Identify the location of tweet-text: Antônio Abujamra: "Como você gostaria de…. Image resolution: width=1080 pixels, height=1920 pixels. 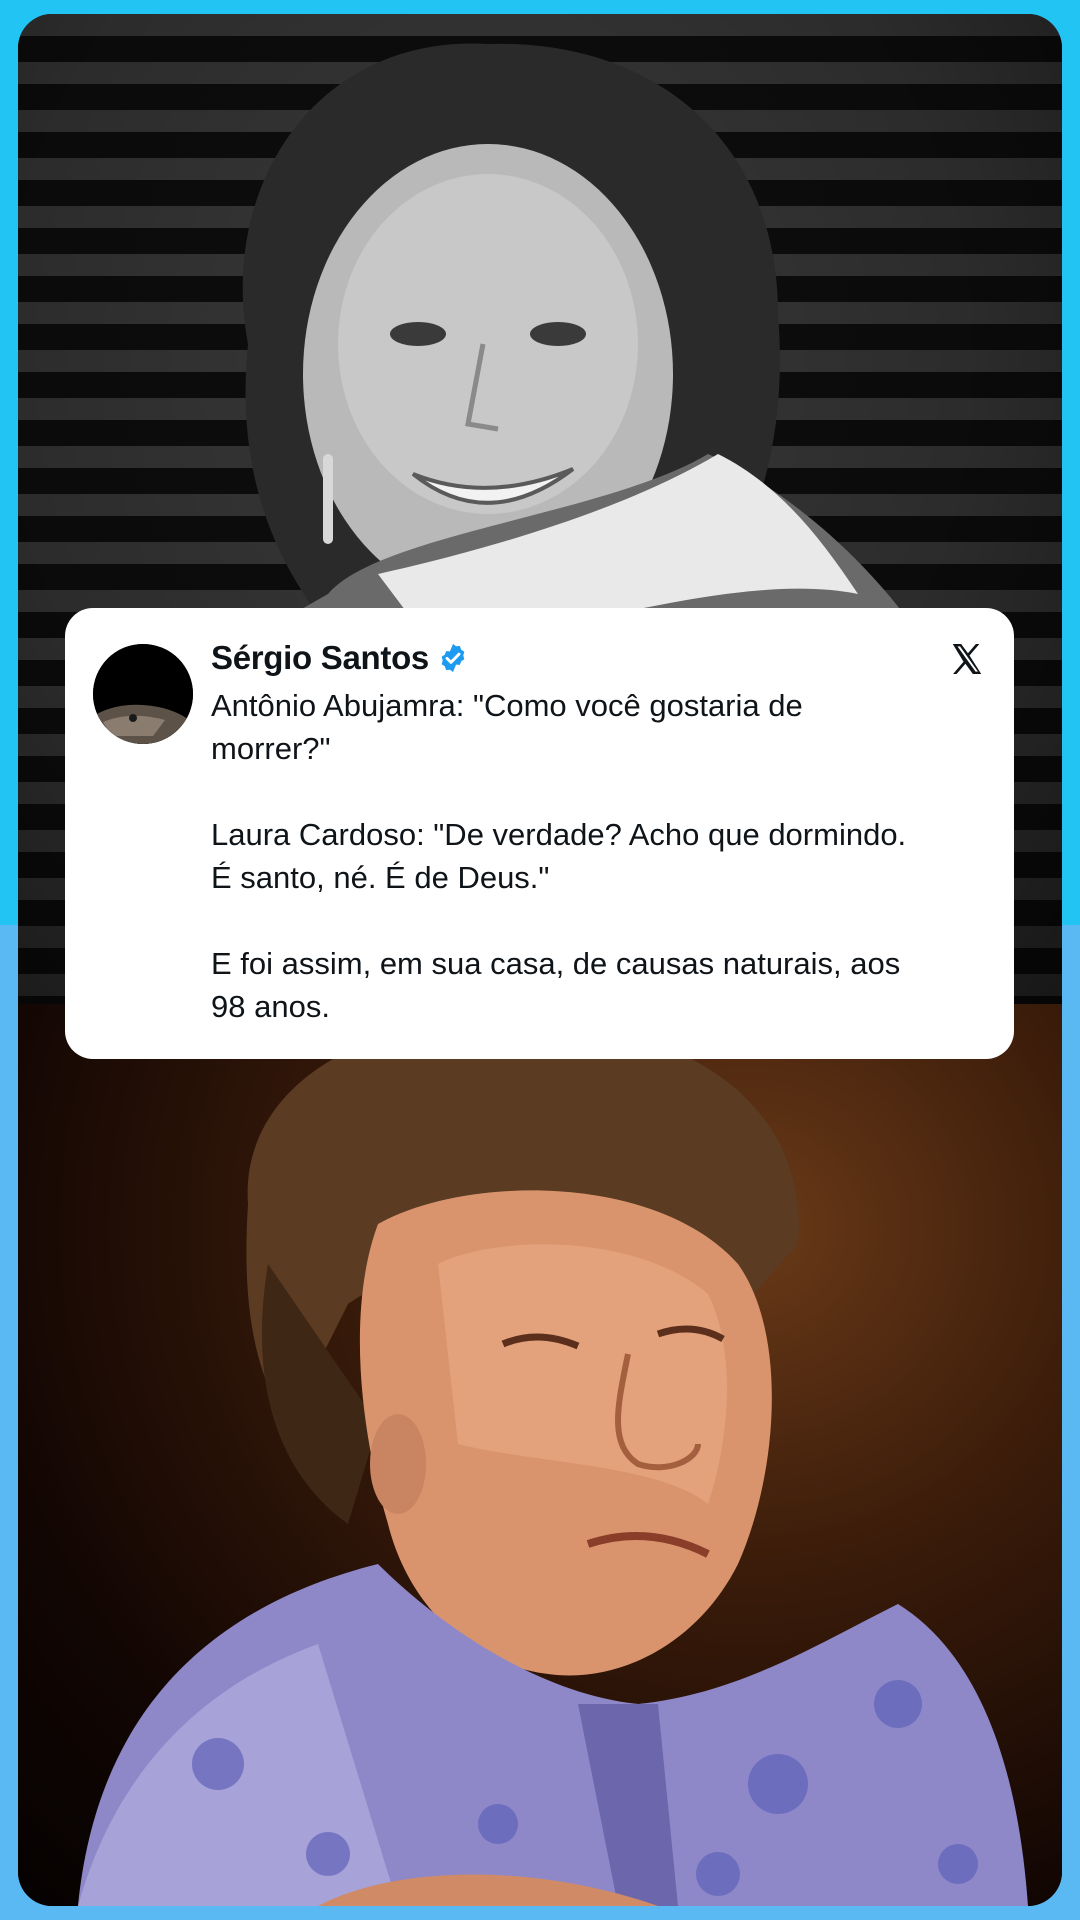
(596, 856).